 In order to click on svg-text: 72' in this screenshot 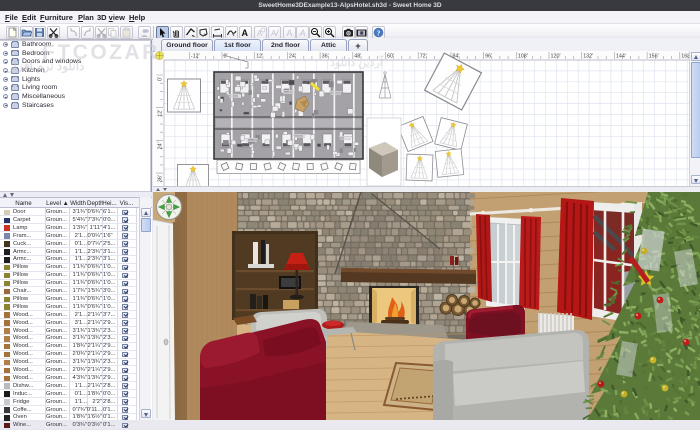, I will do `click(423, 57)`.